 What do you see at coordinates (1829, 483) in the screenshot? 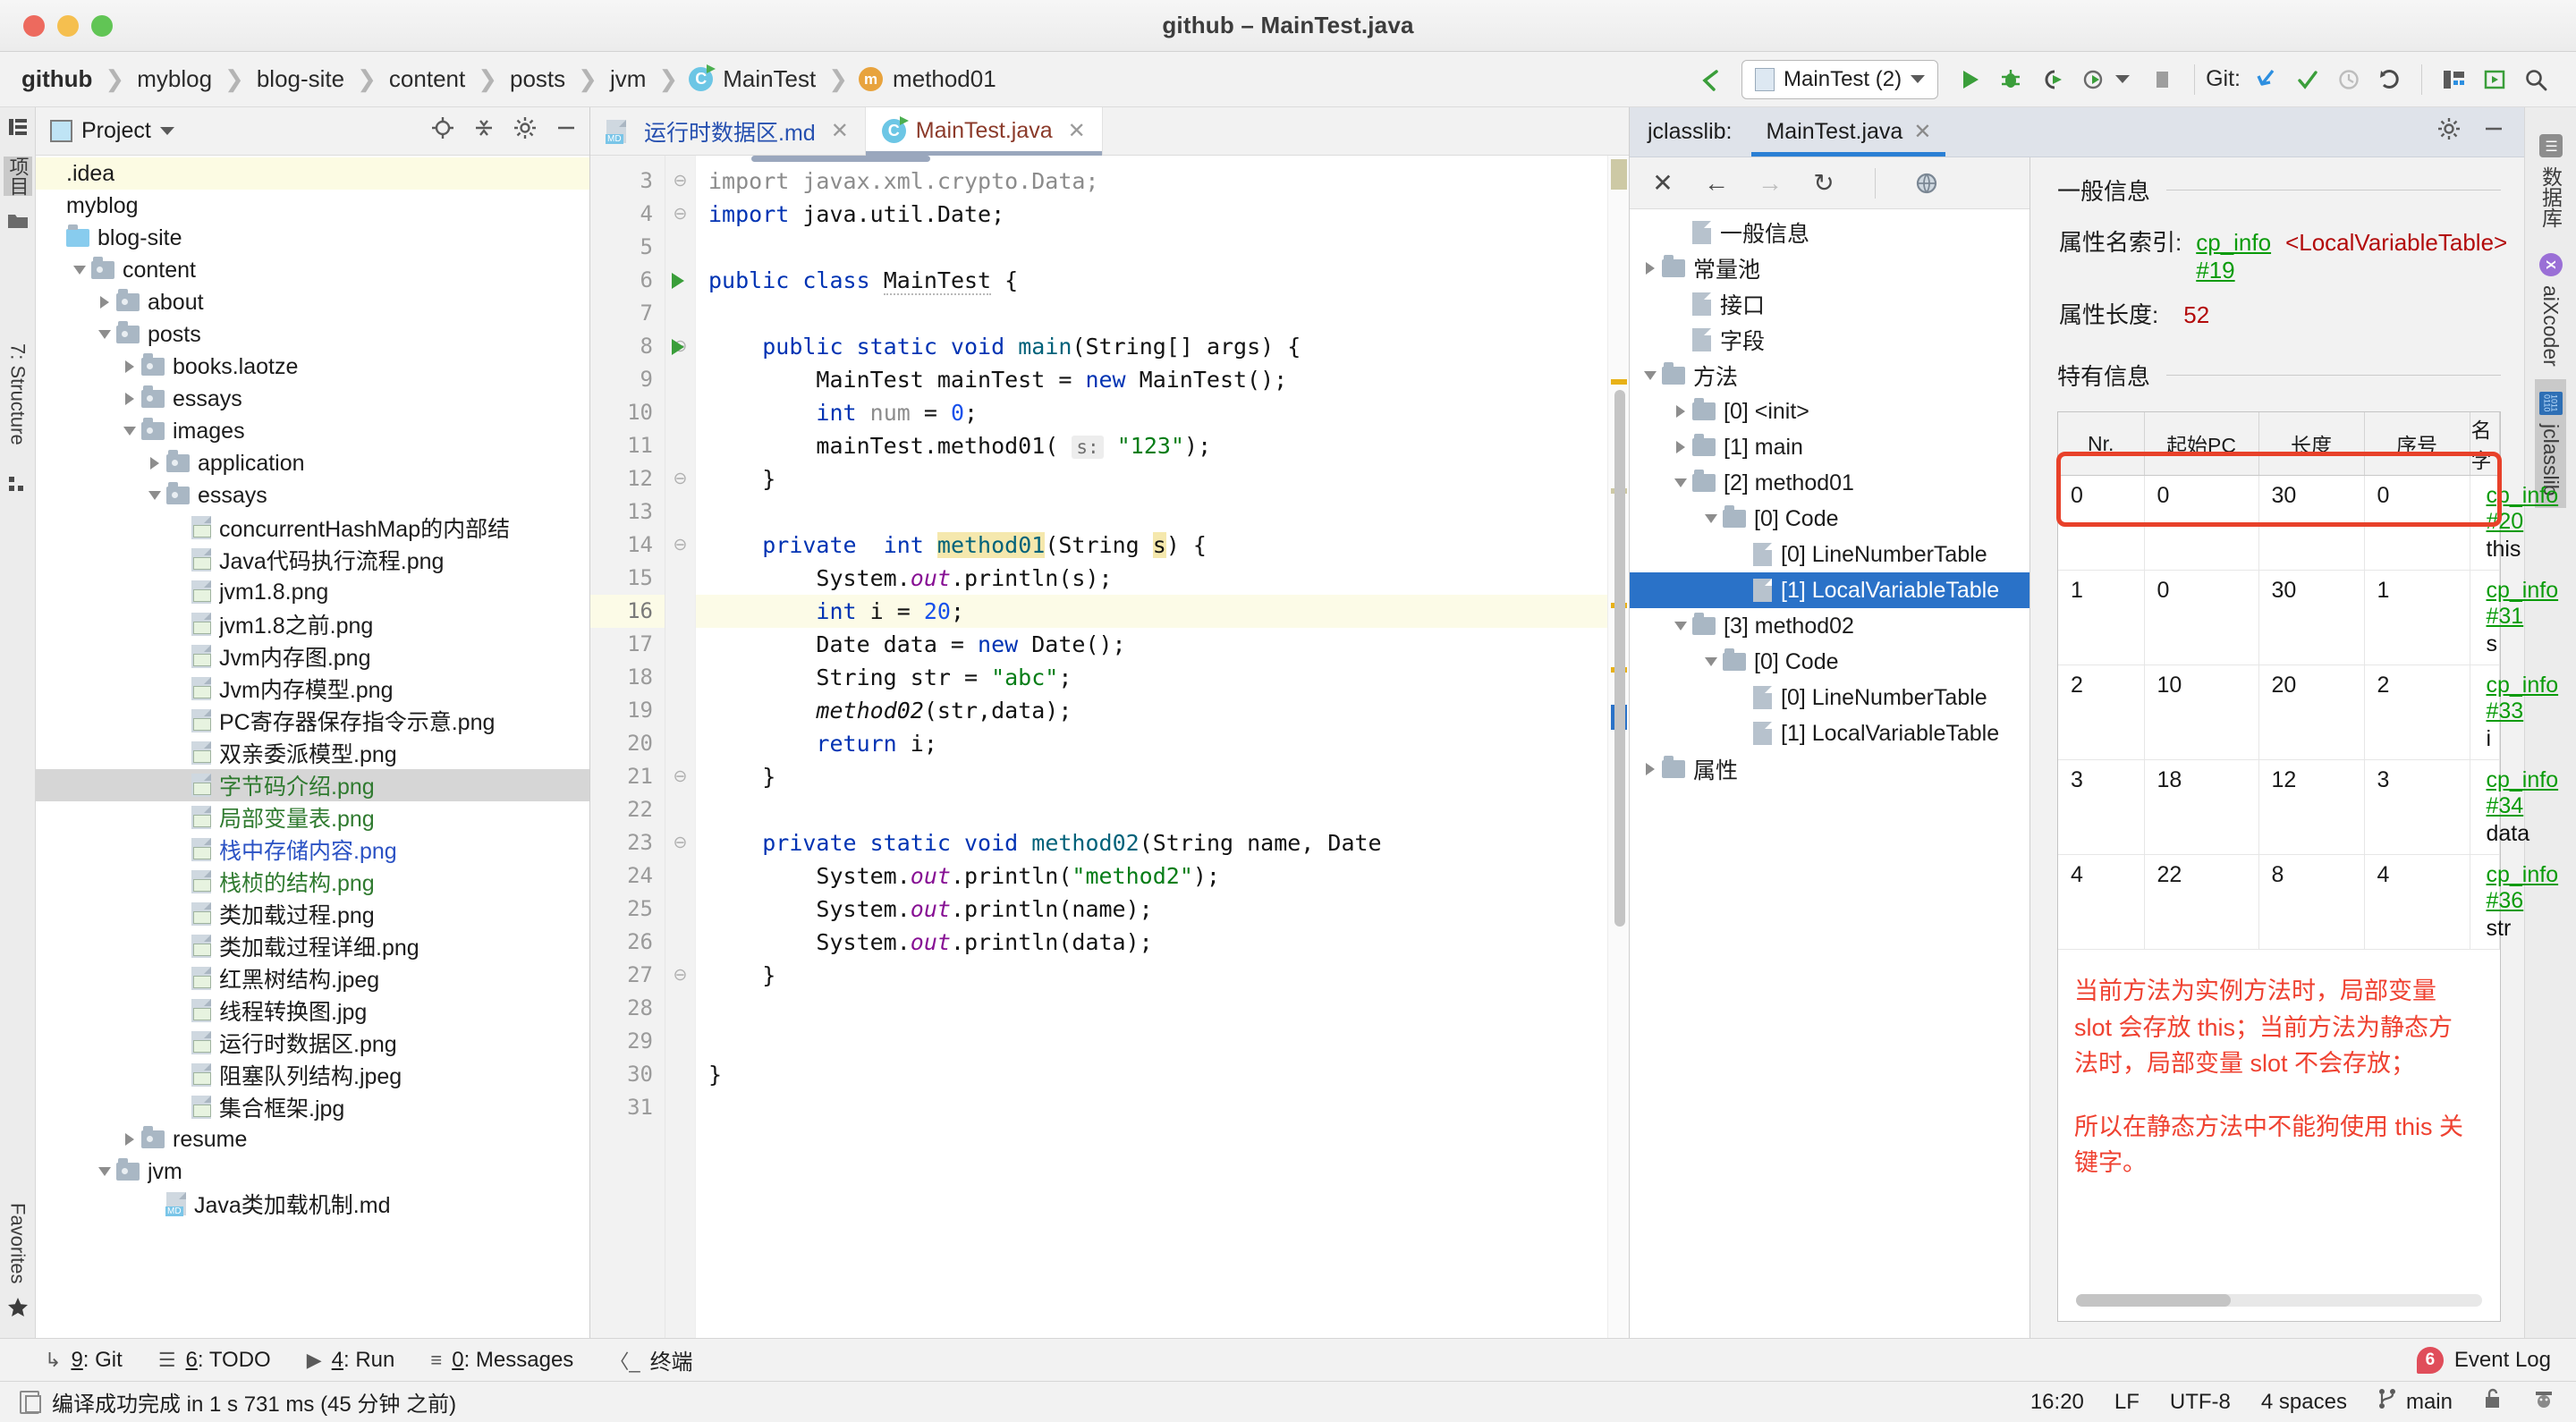
I see `jclasslib-tree-item: [2] method01` at bounding box center [1829, 483].